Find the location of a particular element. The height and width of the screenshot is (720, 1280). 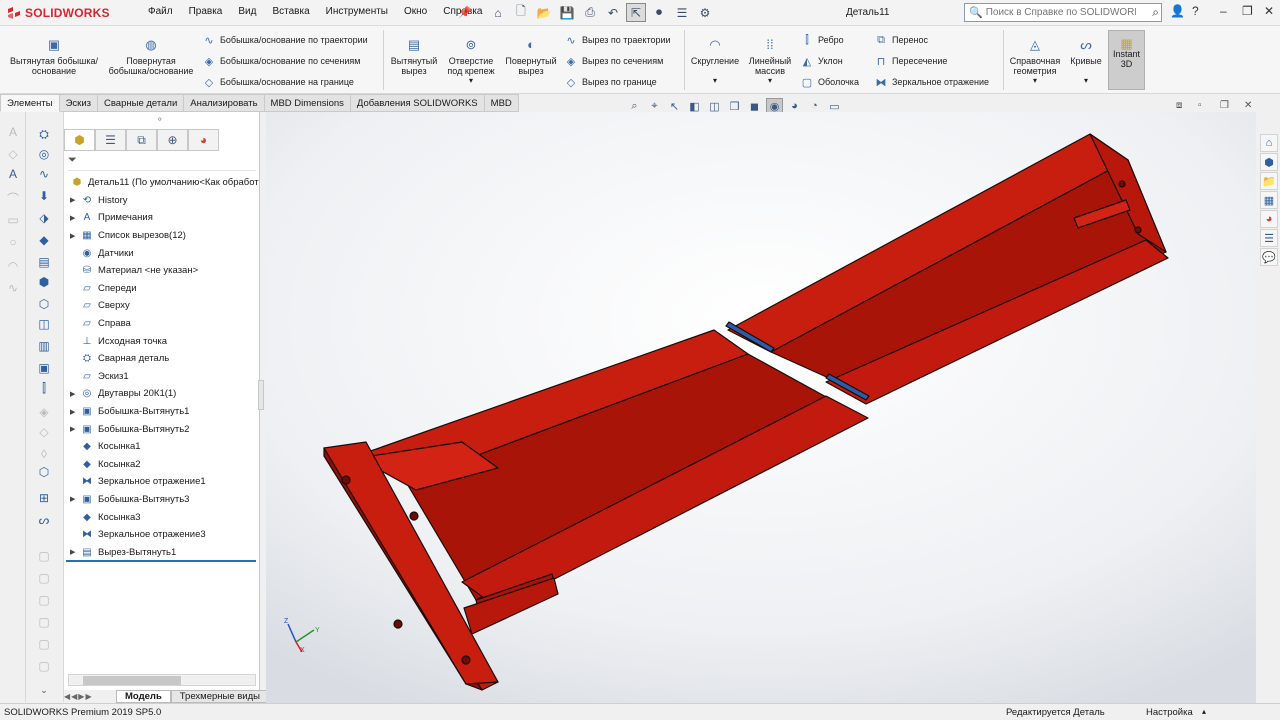

reference-geometry-dropdown-icon: ▾ is located at coordinates (1035, 81).